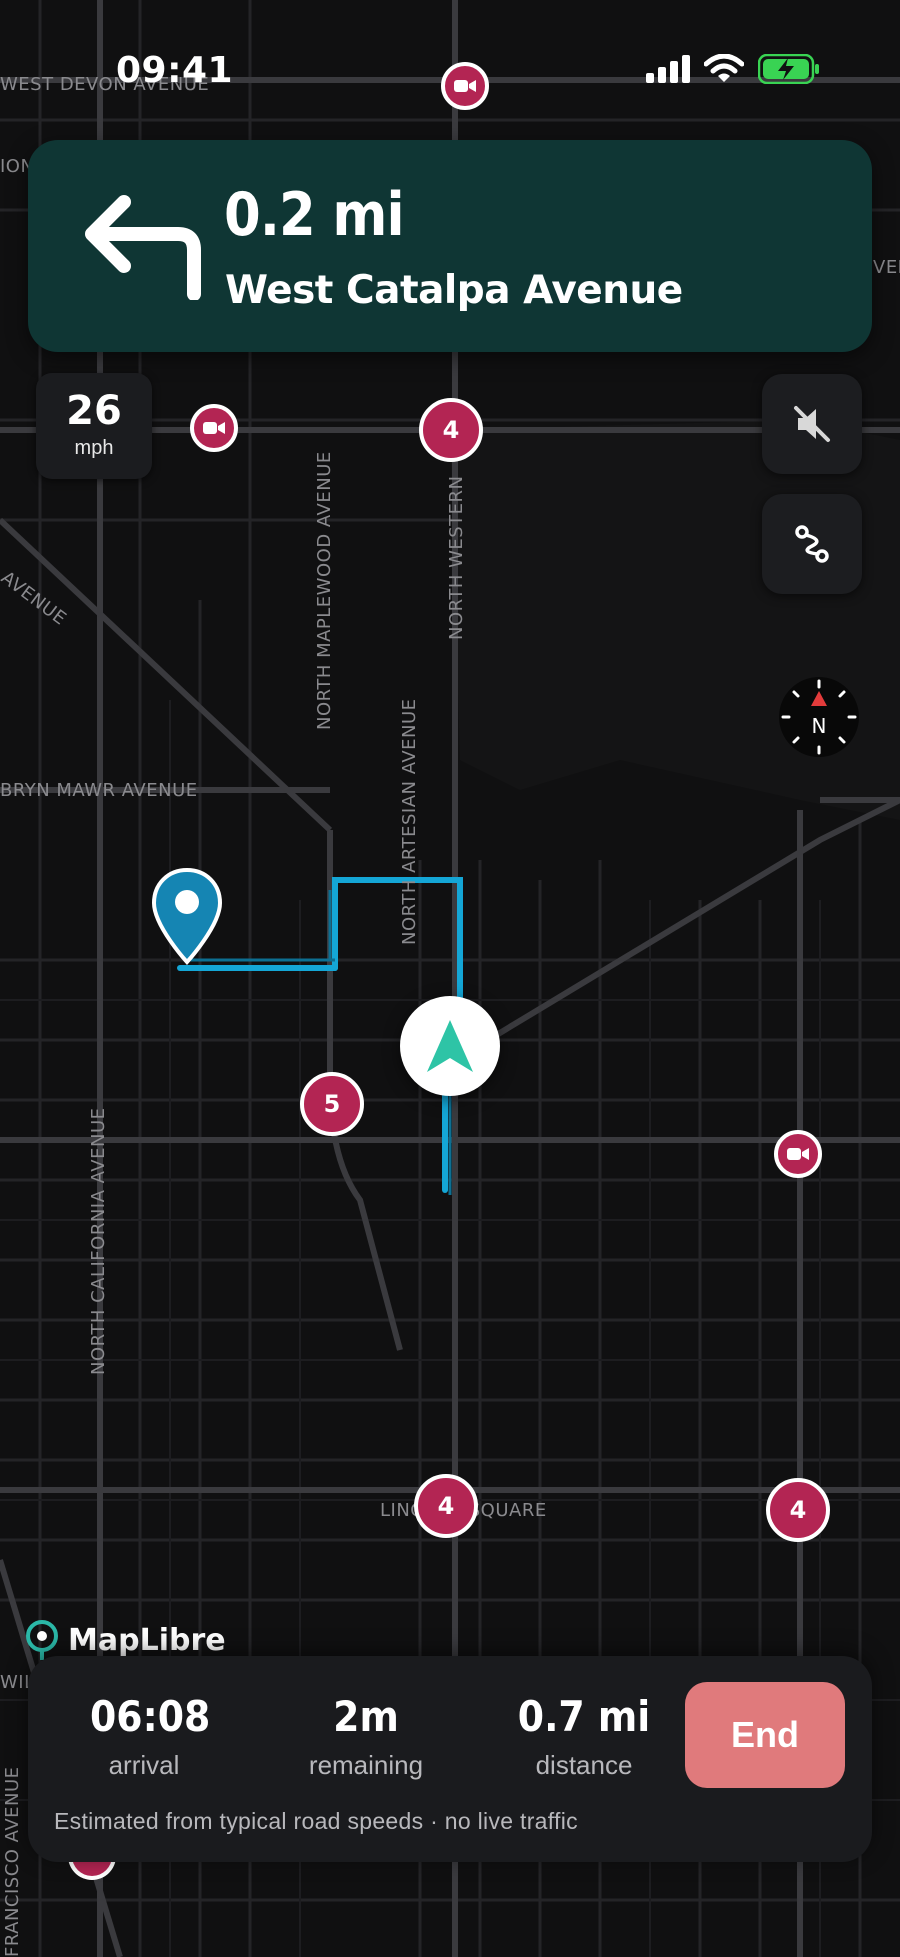 Image resolution: width=900 pixels, height=1957 pixels. What do you see at coordinates (94, 411) in the screenshot?
I see `speed-value: 26` at bounding box center [94, 411].